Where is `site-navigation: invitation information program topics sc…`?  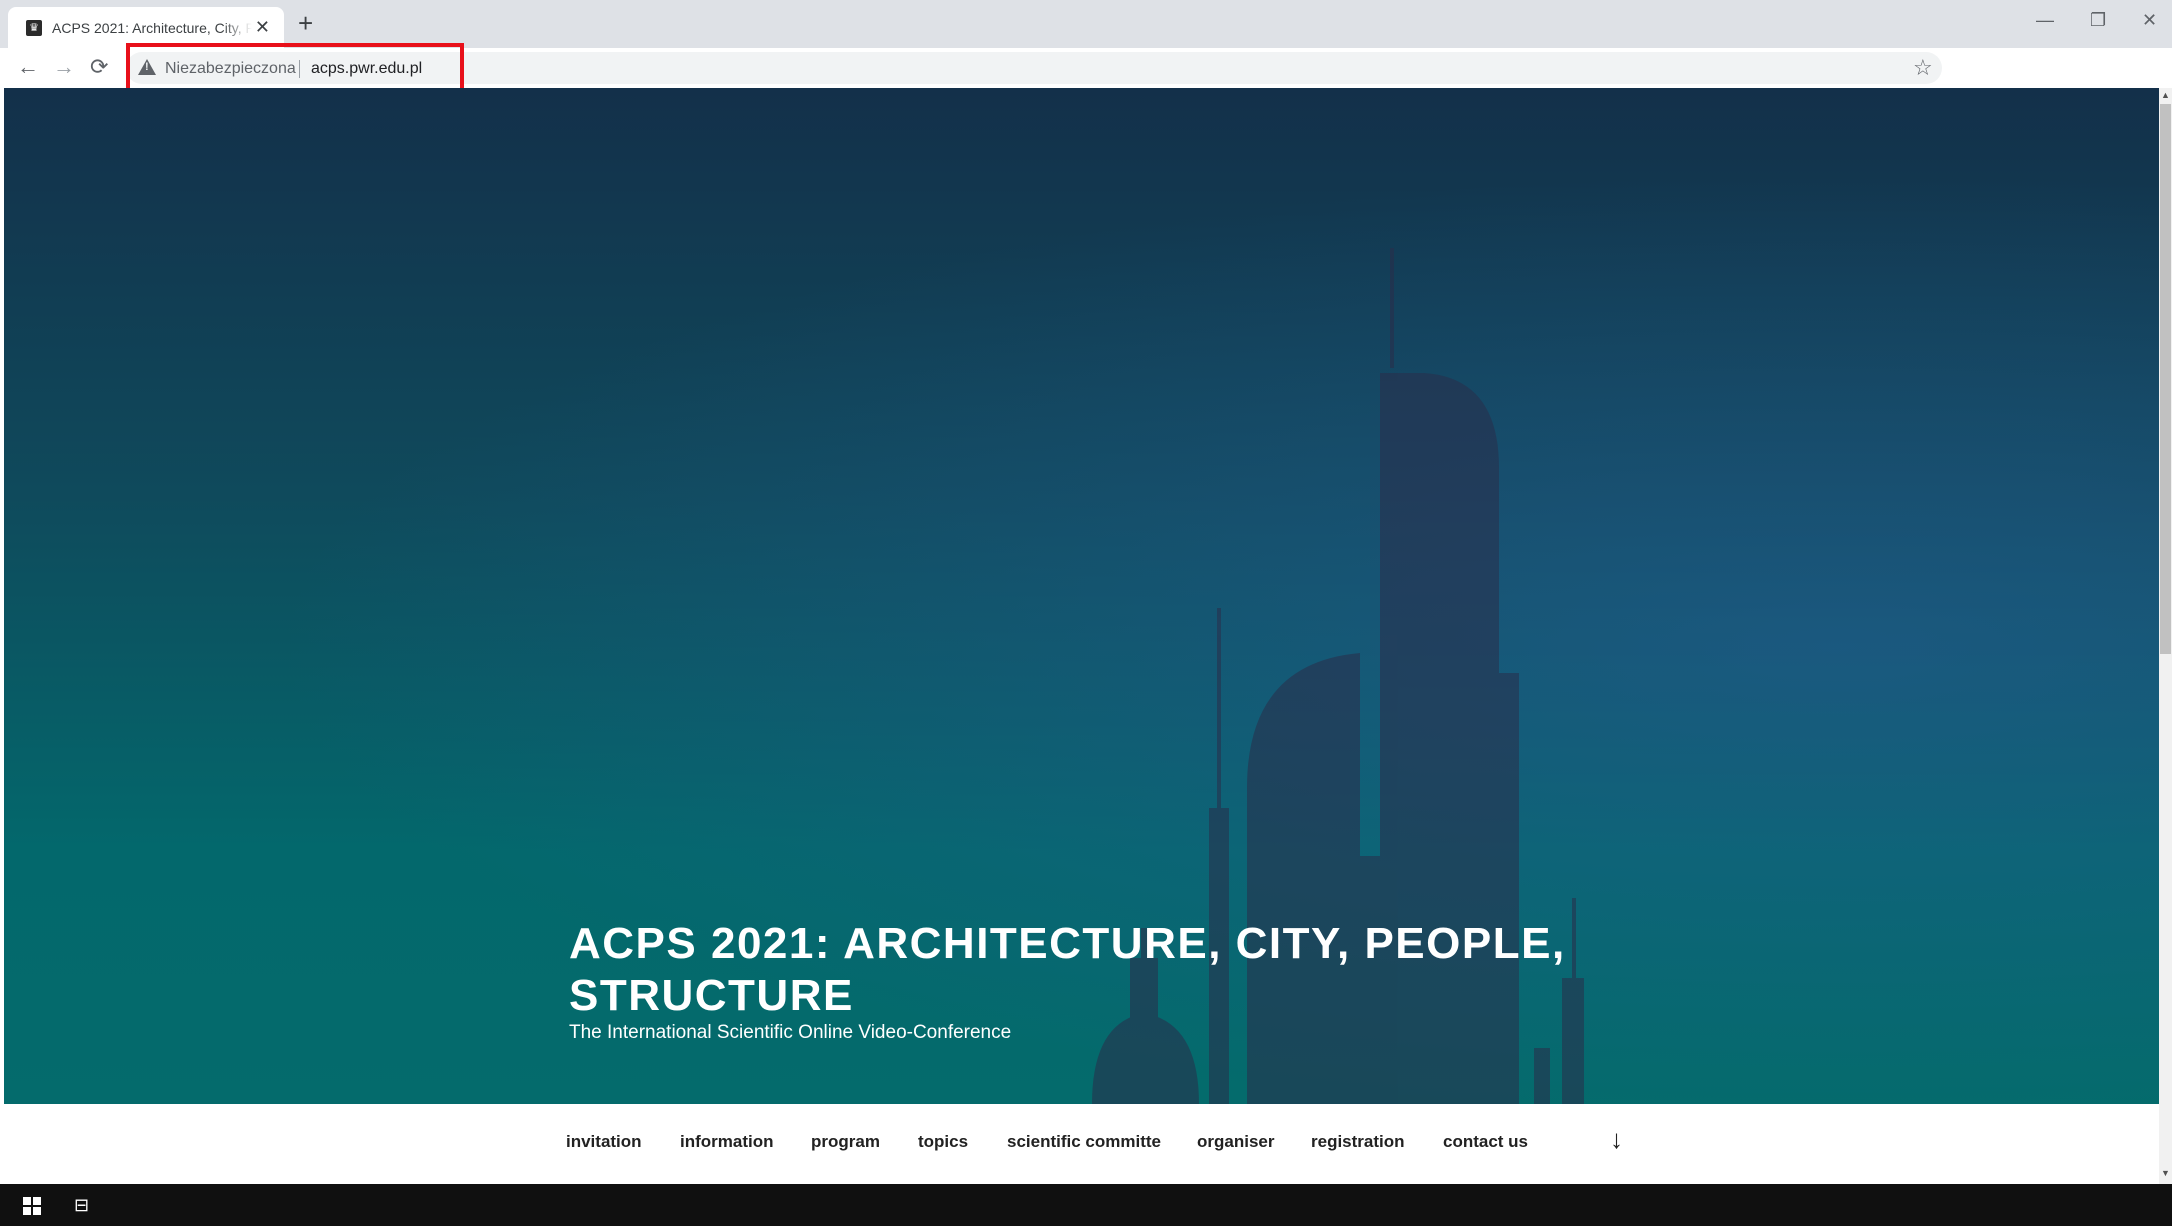
site-navigation: invitation information program topics sc… is located at coordinates (1081, 1144).